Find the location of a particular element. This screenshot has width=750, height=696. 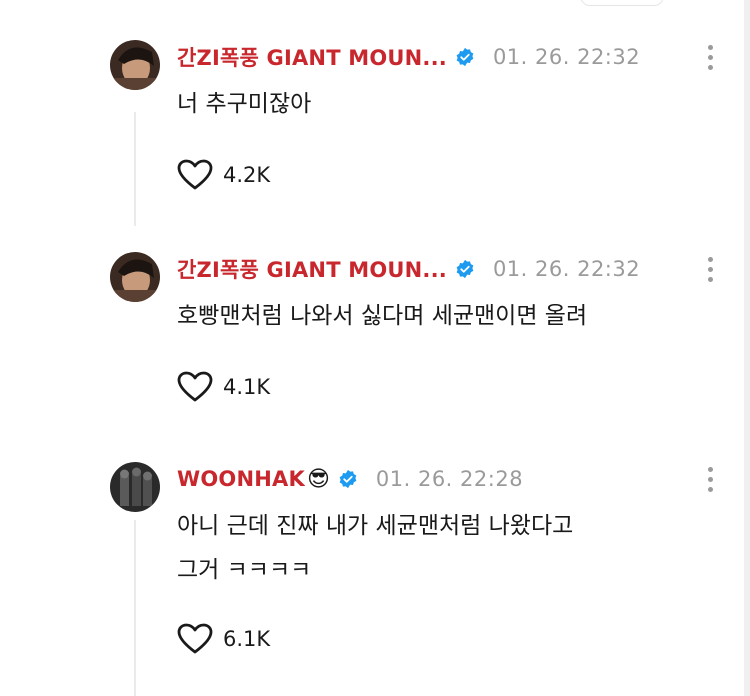

like-count: 6.1K is located at coordinates (247, 639).